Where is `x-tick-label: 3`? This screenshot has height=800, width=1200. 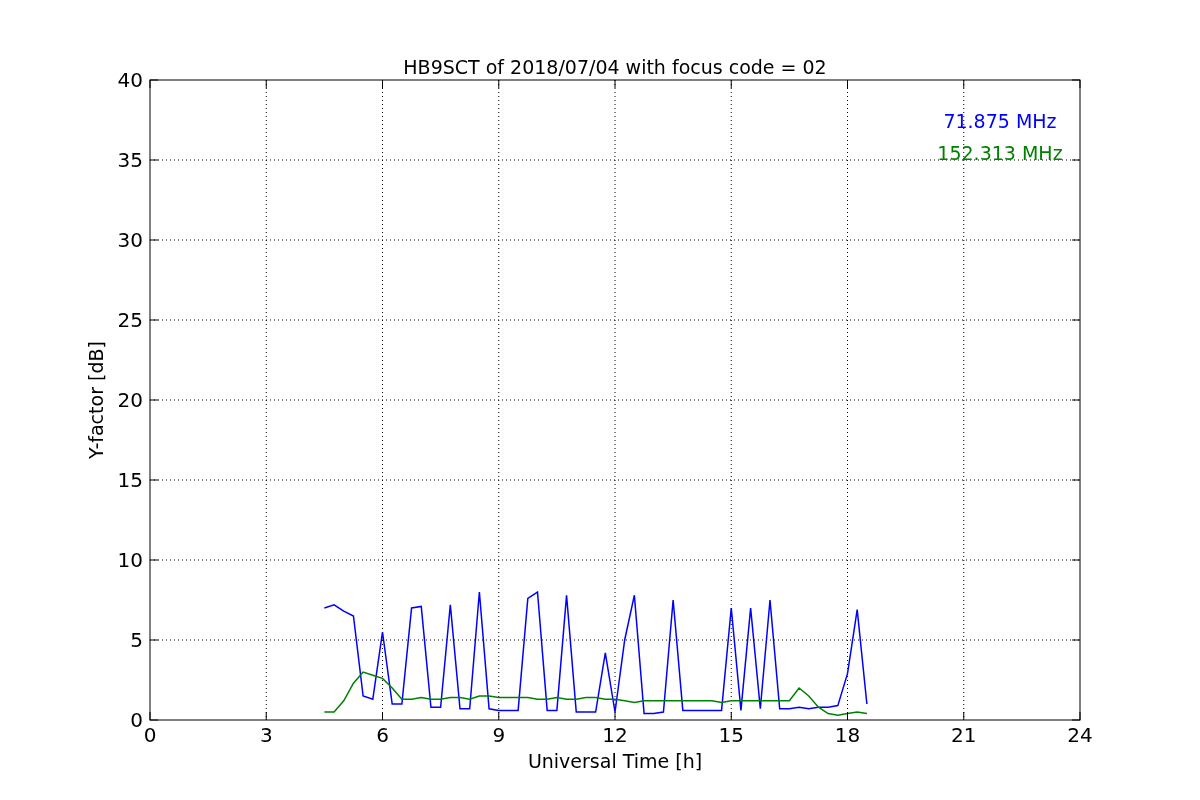
x-tick-label: 3 is located at coordinates (266, 735).